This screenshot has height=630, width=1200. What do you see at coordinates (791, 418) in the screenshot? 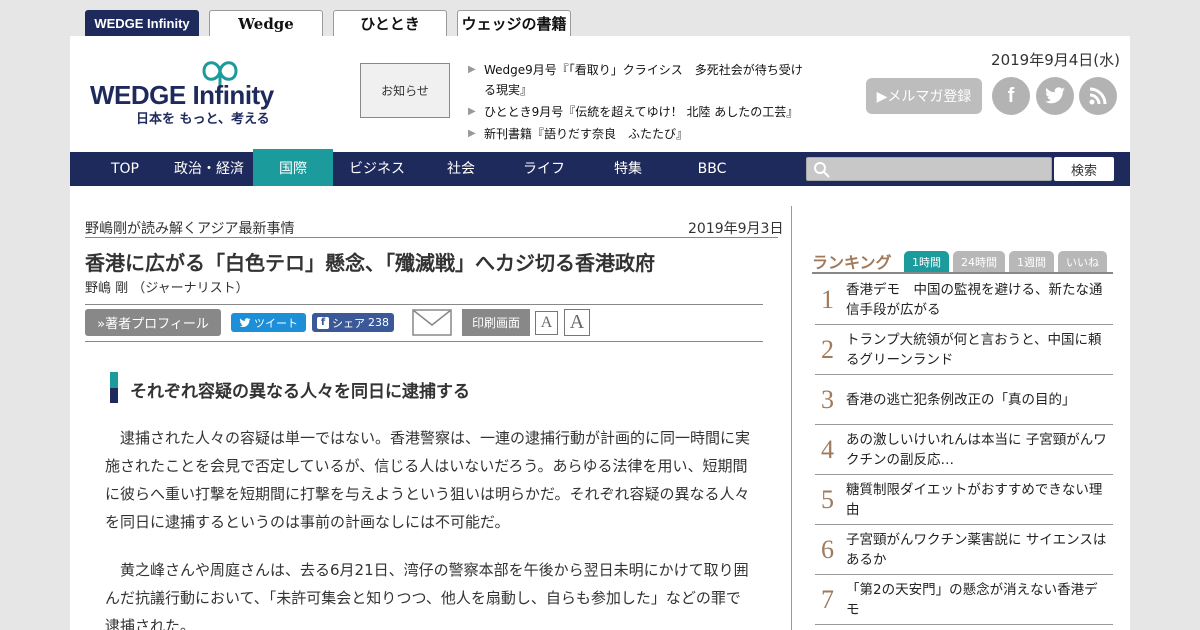
I see `column-divider` at bounding box center [791, 418].